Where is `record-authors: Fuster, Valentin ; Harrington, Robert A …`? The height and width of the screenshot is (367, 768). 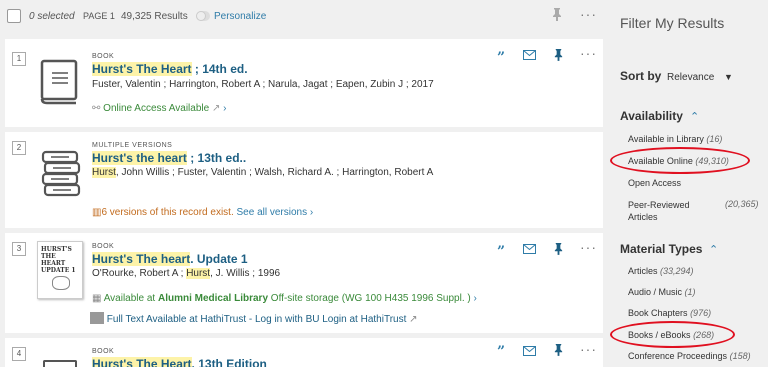
record-authors: Fuster, Valentin ; Harrington, Robert A … is located at coordinates (263, 84).